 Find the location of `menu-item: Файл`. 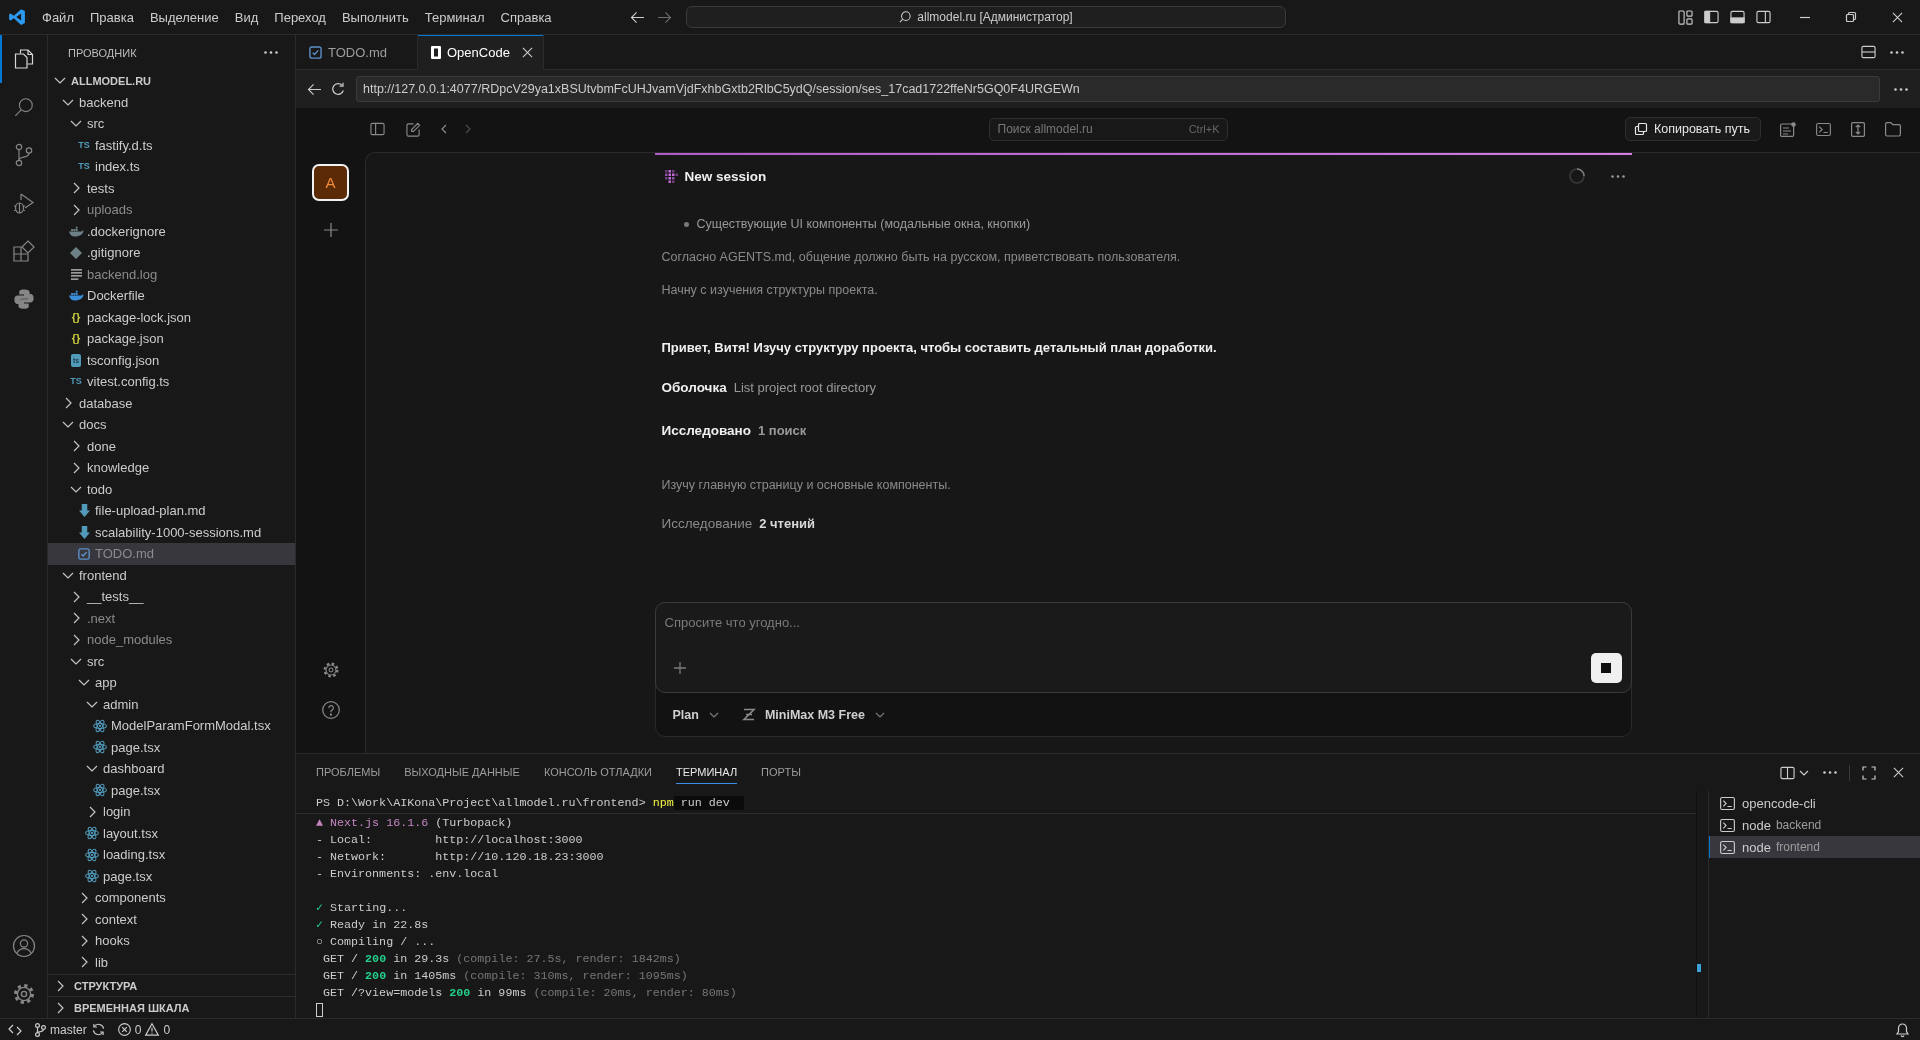

menu-item: Файл is located at coordinates (58, 17).